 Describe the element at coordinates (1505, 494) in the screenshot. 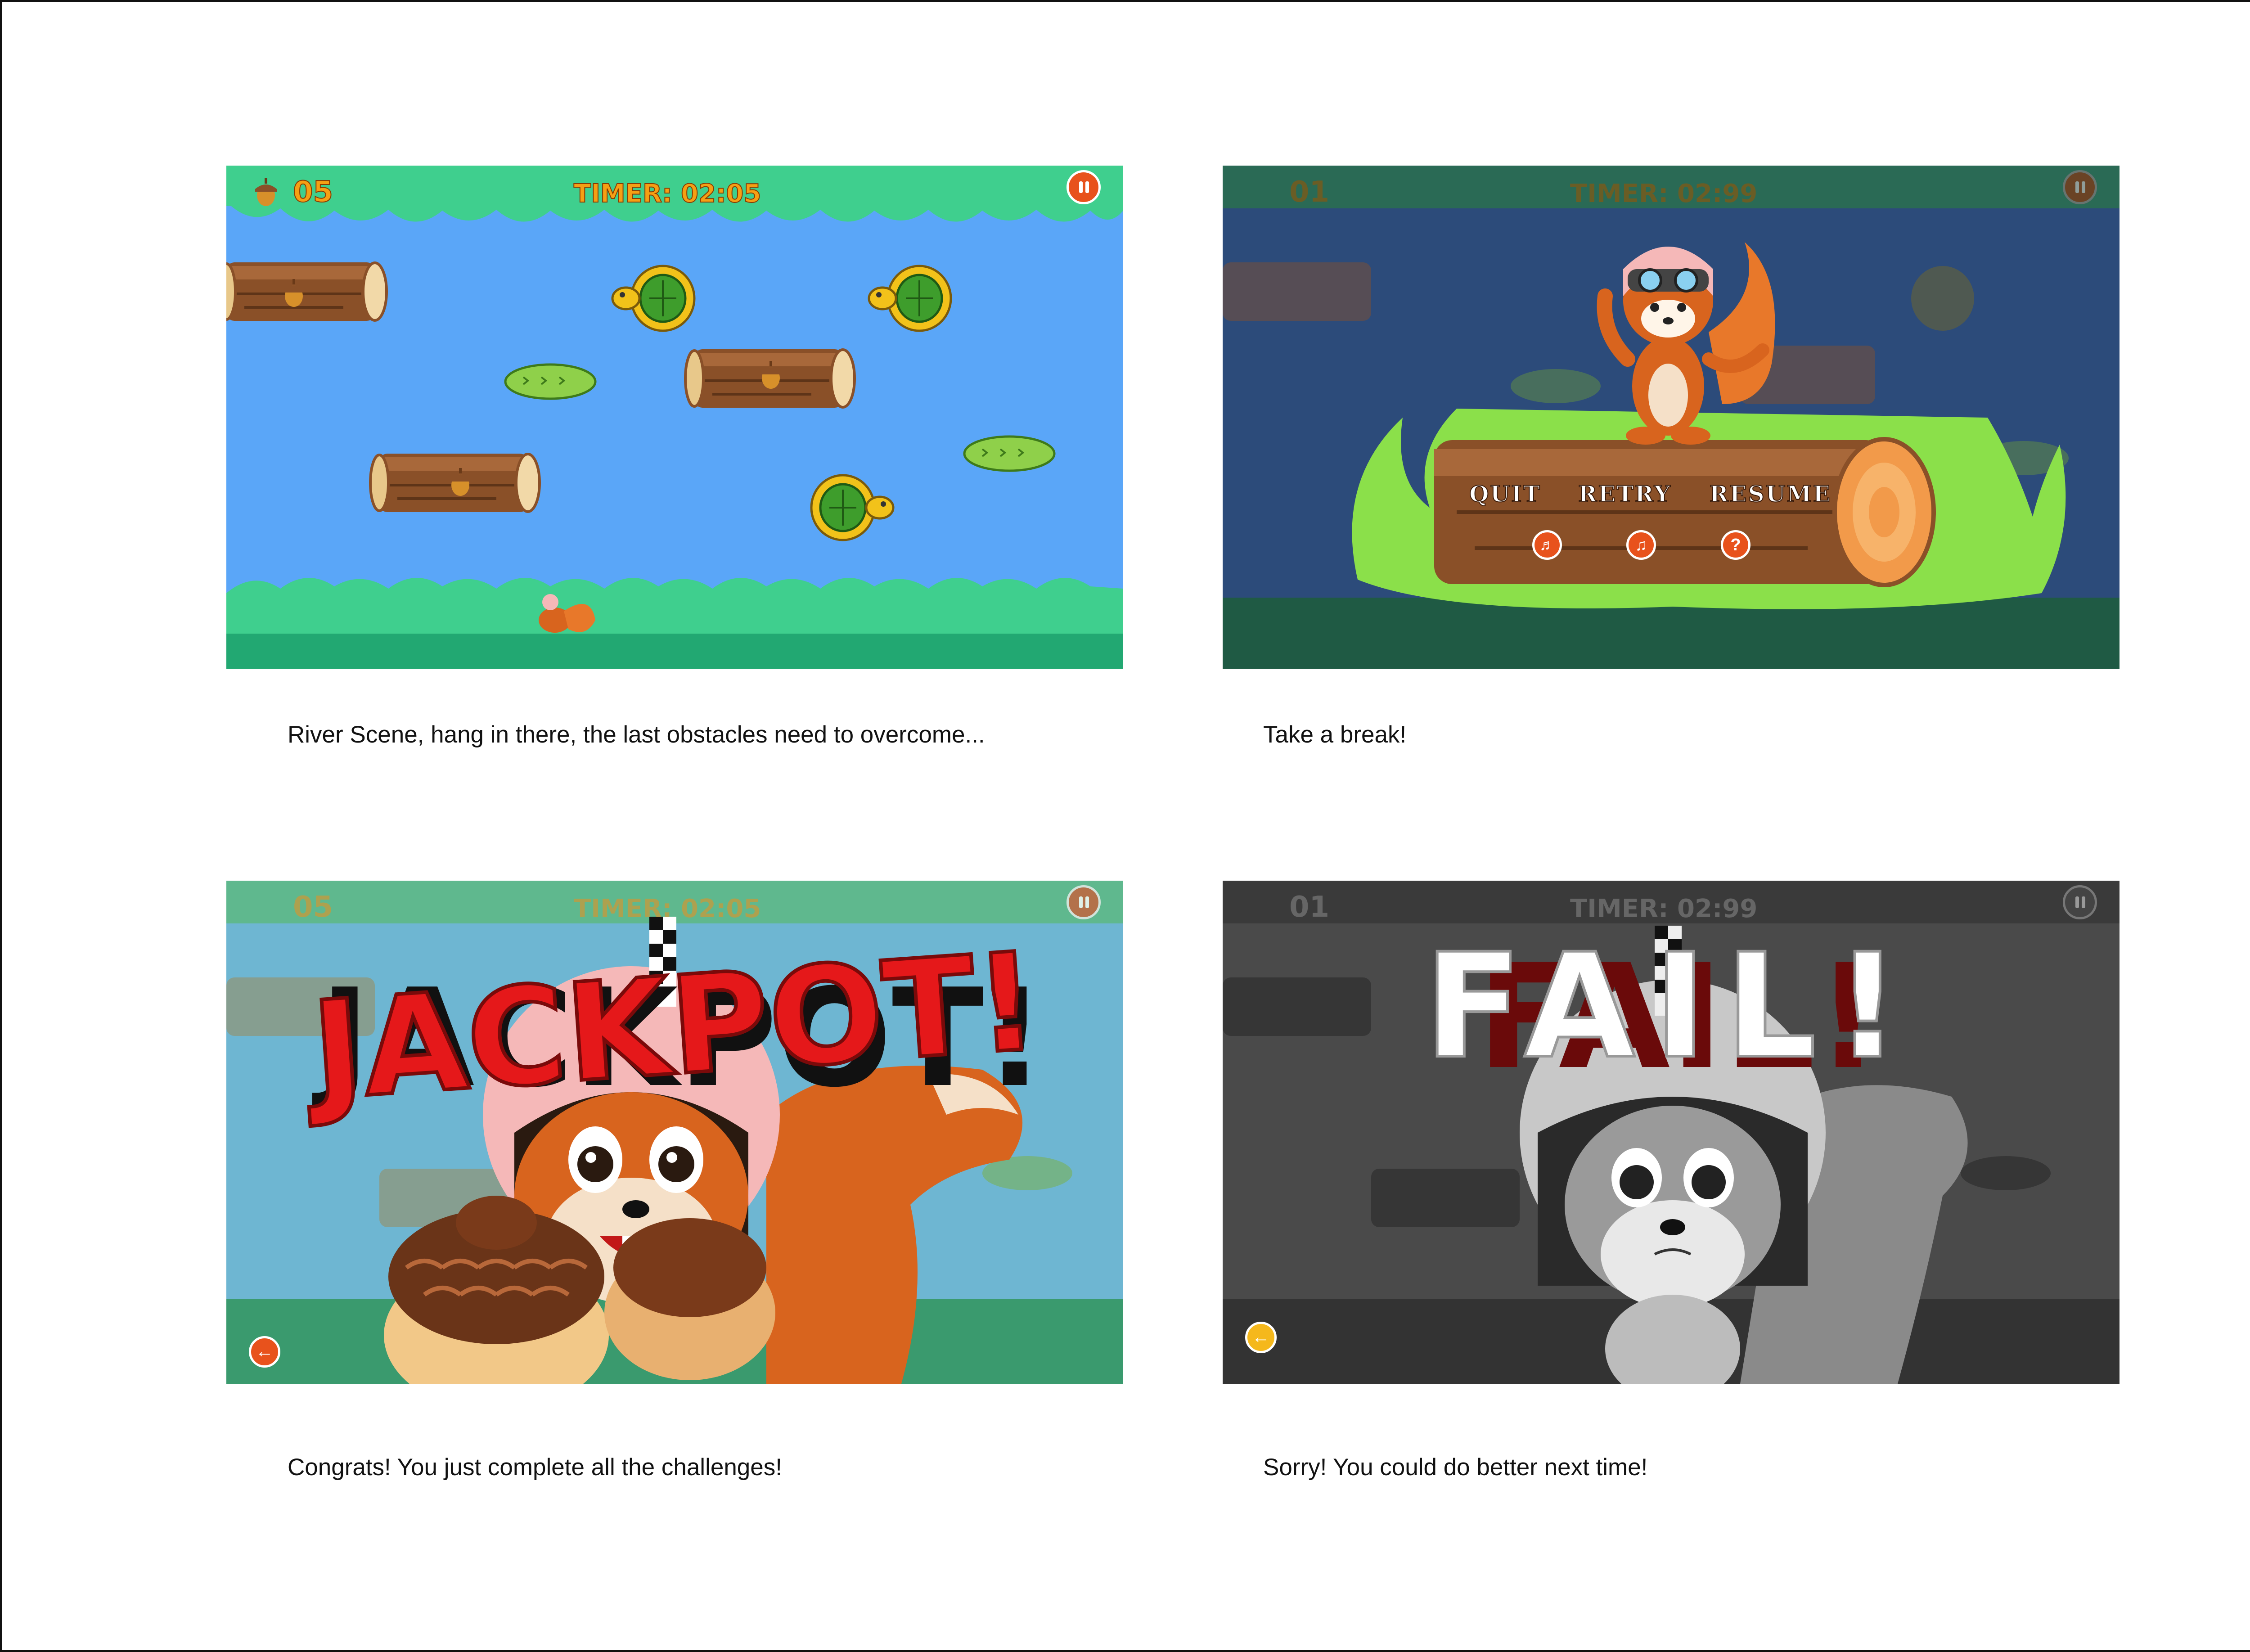

I see `quit-button: QUIT` at that location.